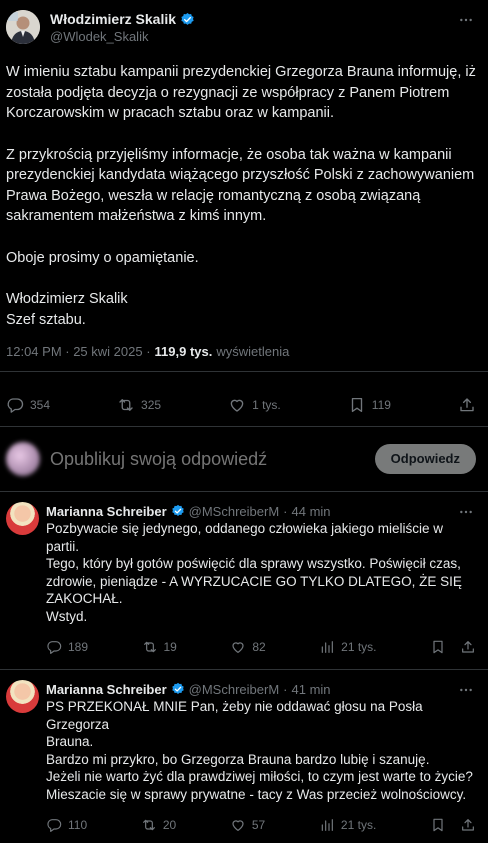  Describe the element at coordinates (211, 459) in the screenshot. I see `reply-input` at that location.